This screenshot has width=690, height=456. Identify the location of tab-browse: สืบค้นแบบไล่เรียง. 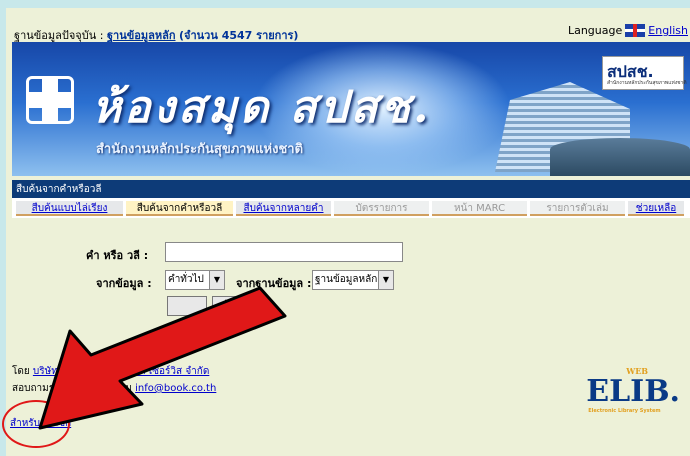
(69, 208).